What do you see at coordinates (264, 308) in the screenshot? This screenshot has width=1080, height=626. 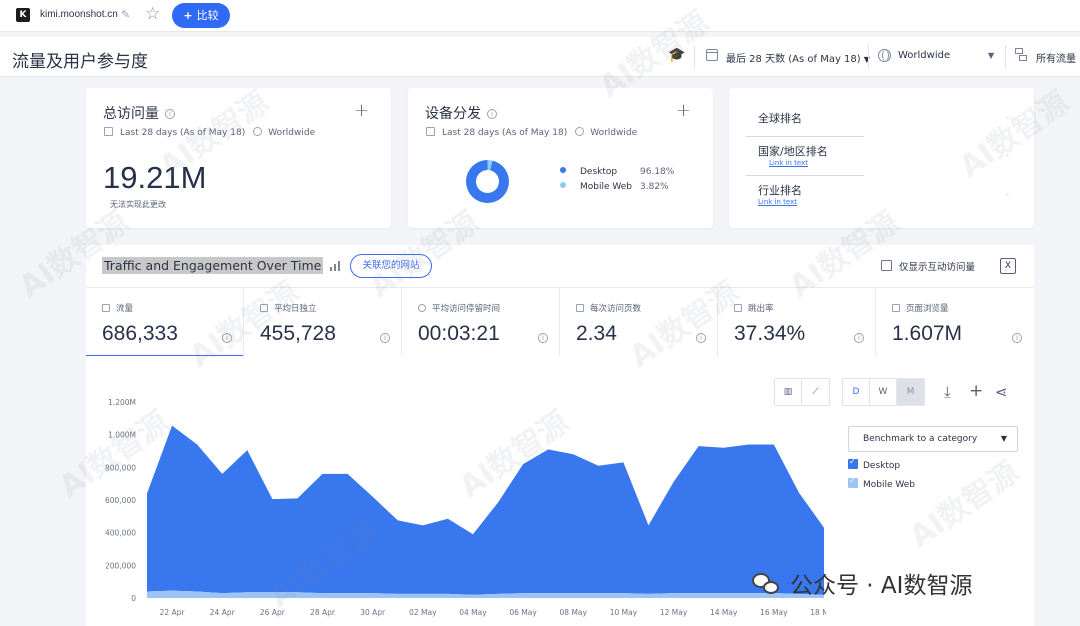 I see `users-icon` at bounding box center [264, 308].